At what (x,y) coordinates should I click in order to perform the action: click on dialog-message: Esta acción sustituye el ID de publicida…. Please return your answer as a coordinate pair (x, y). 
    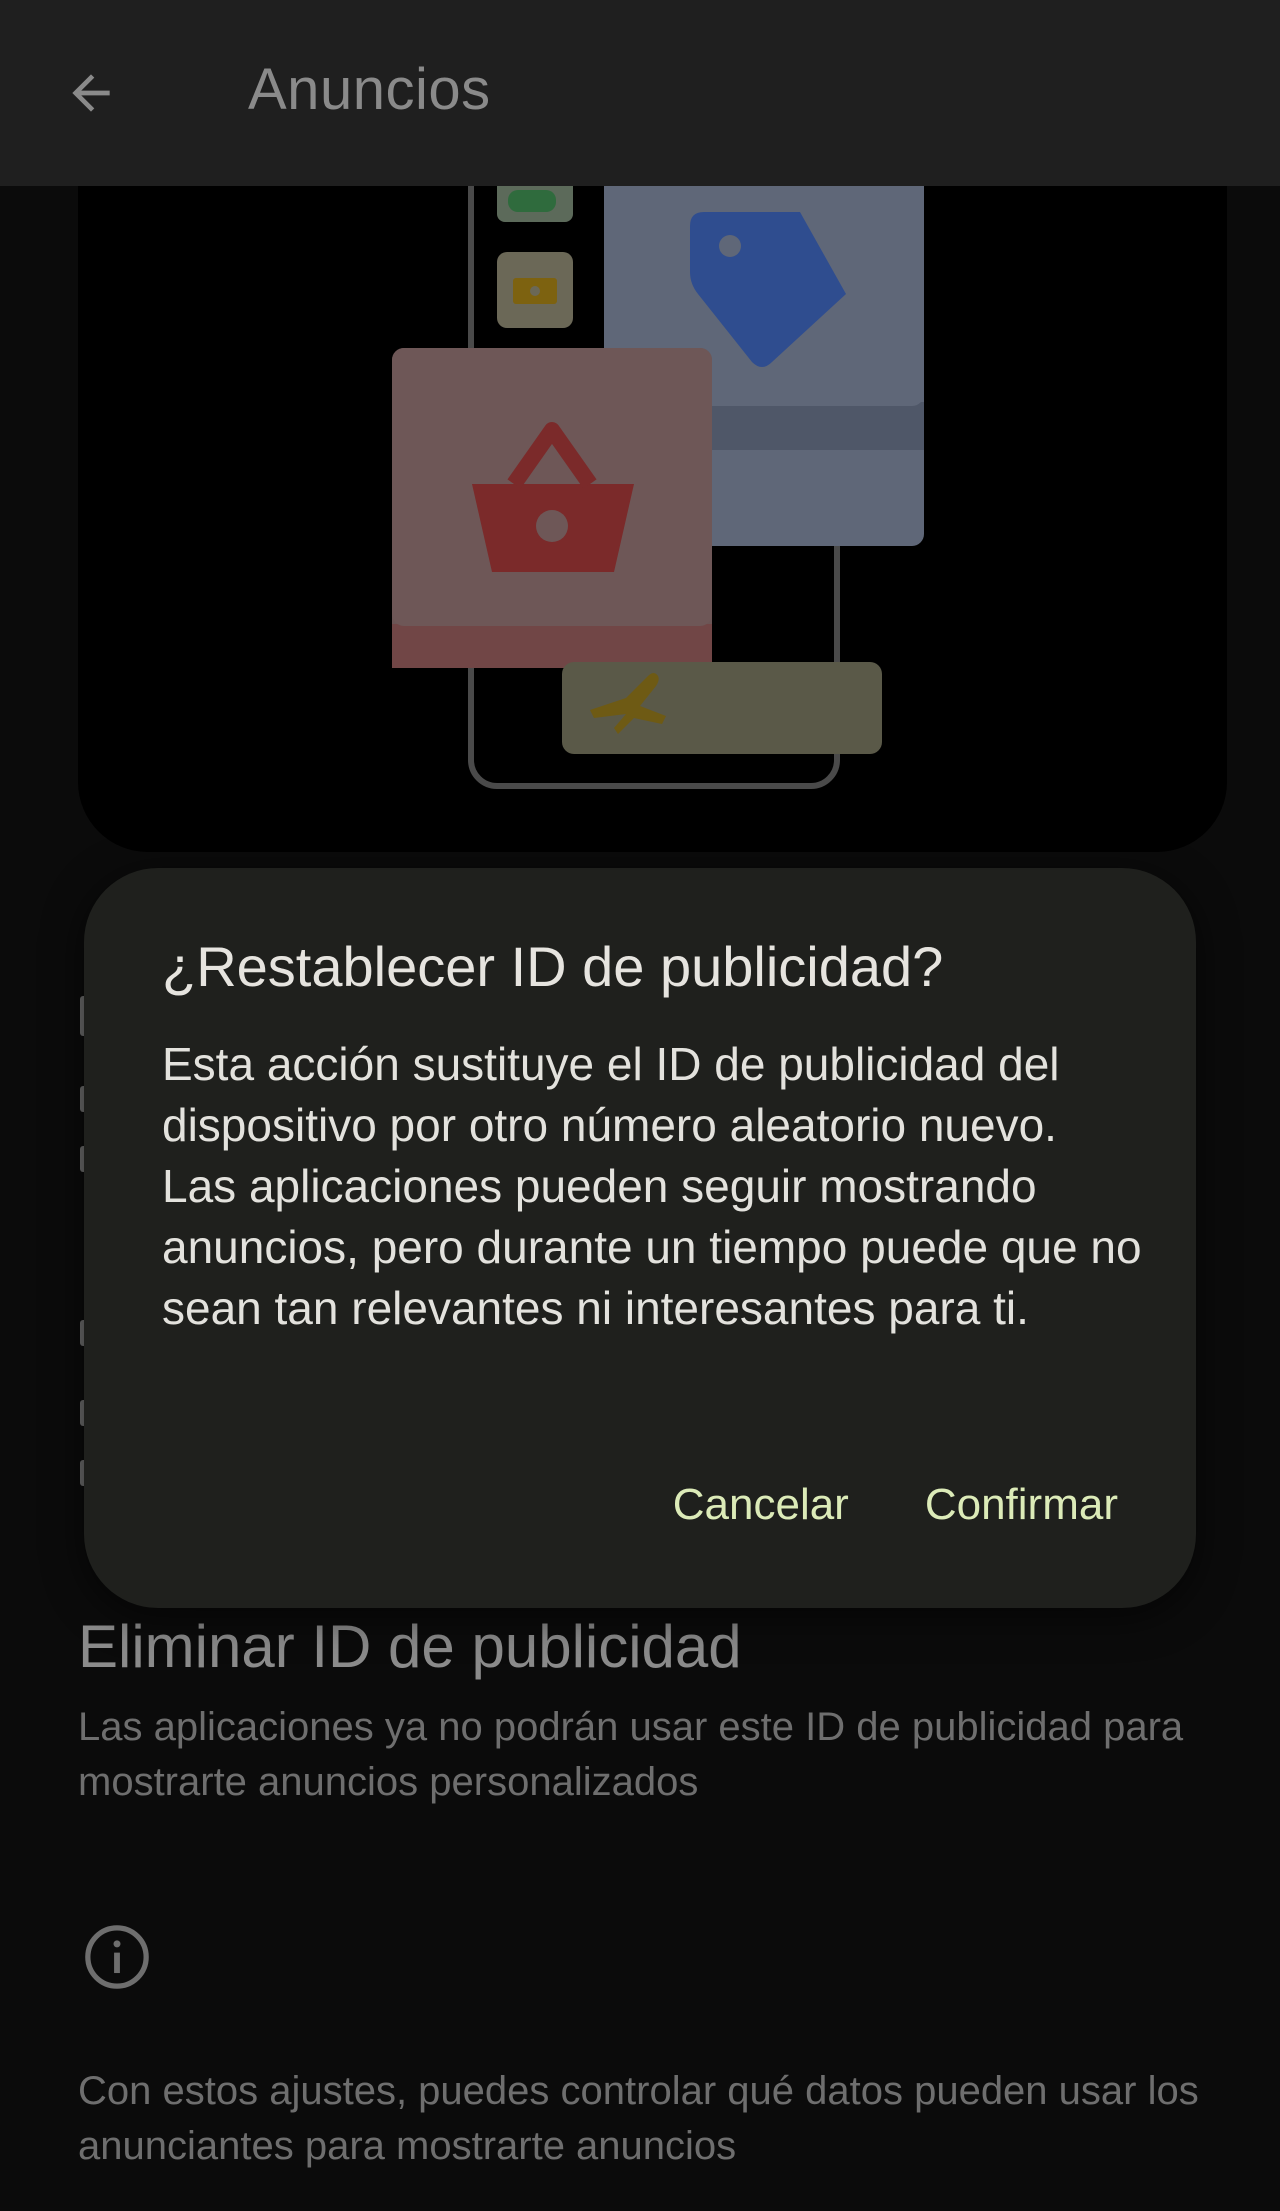
    Looking at the image, I should click on (652, 1186).